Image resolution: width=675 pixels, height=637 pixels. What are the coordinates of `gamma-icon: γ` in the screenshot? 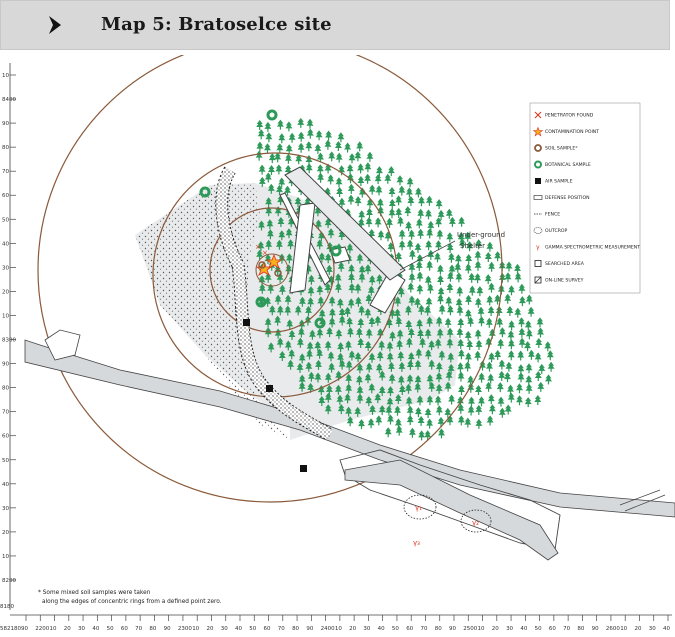 It's located at (538, 247).